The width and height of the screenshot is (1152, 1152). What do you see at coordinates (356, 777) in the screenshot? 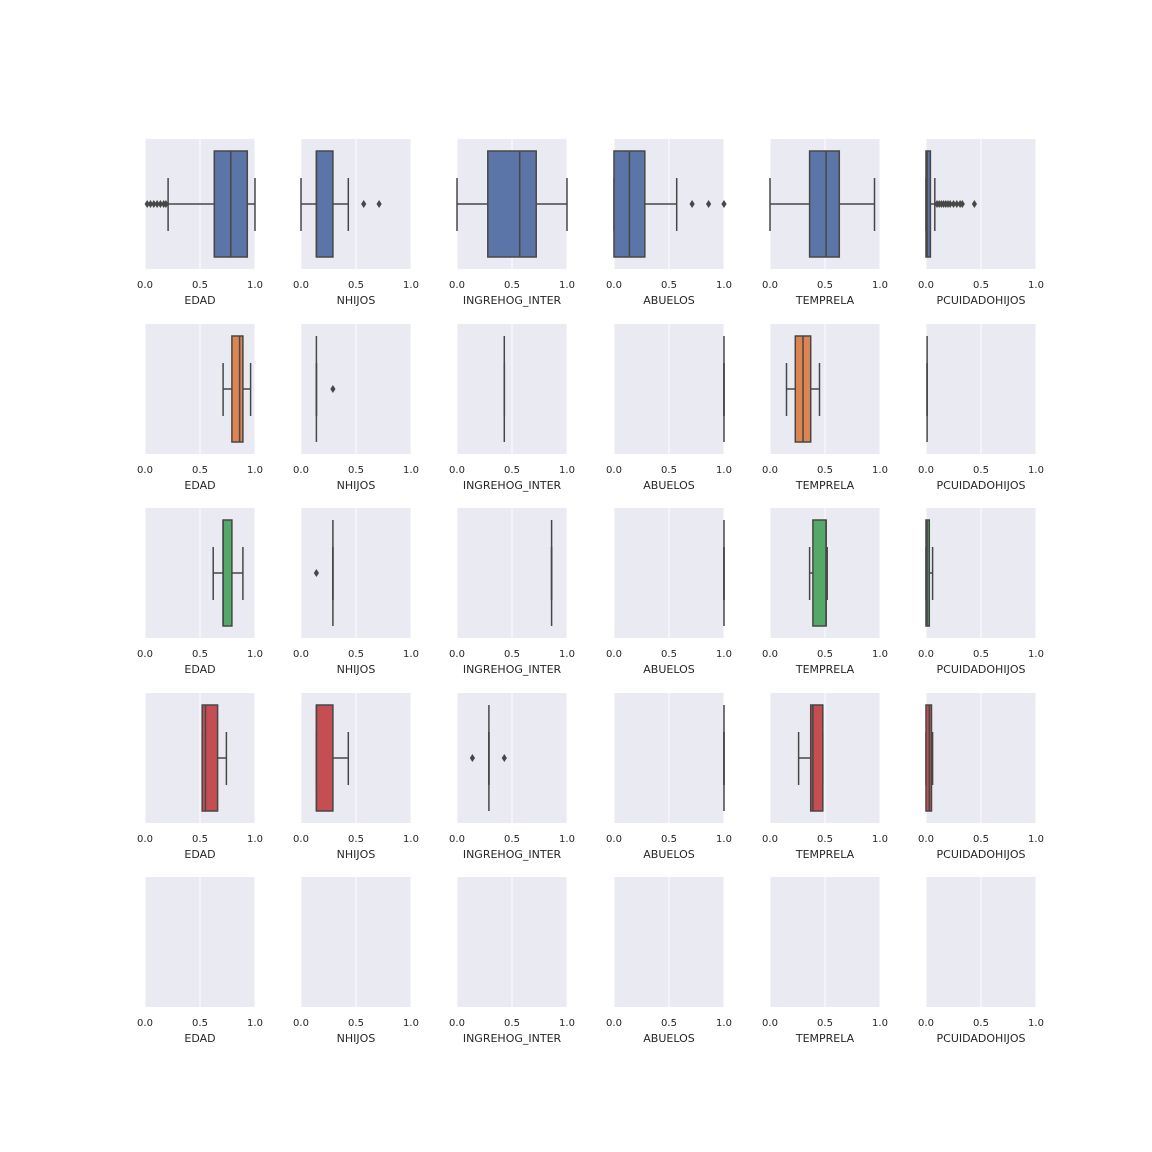
I see `panel-r4-nhijos: 0.0 0.5 1.0 NHIJOS` at bounding box center [356, 777].